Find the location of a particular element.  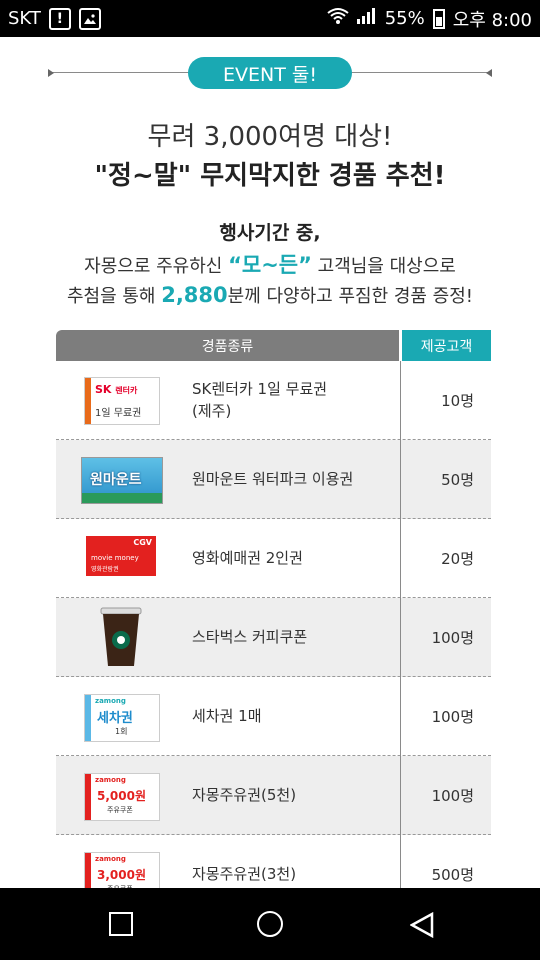

movie-money-text: movie money is located at coordinates (115, 558).